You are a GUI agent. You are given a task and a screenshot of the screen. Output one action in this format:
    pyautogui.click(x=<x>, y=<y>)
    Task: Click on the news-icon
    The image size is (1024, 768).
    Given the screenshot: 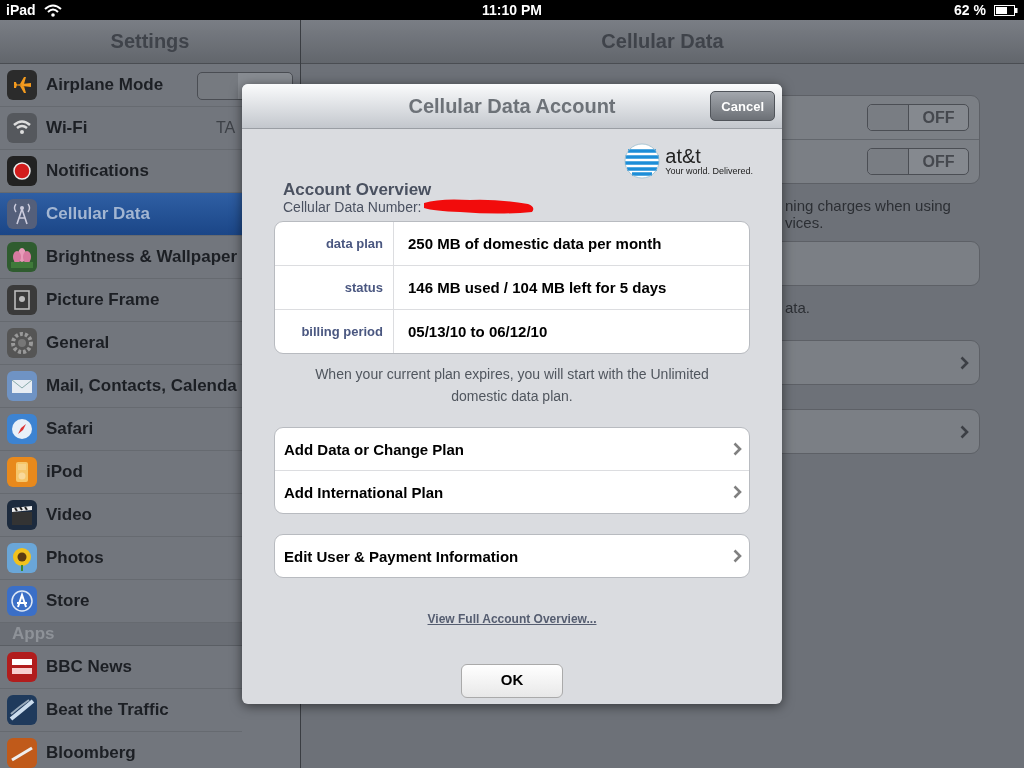 What is the action you would take?
    pyautogui.click(x=22, y=667)
    